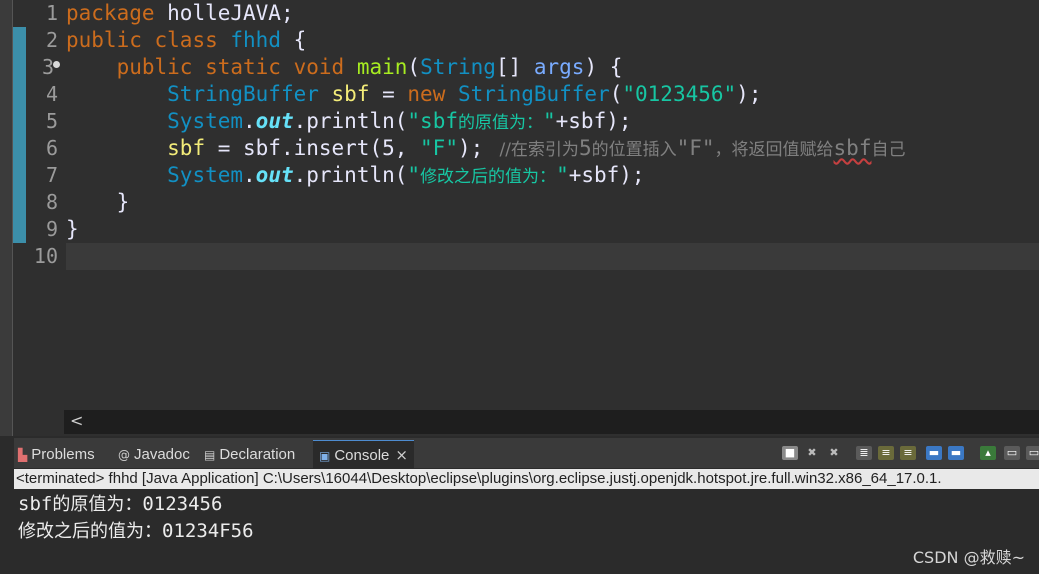  Describe the element at coordinates (51, 94) in the screenshot. I see `line-number: 4` at that location.